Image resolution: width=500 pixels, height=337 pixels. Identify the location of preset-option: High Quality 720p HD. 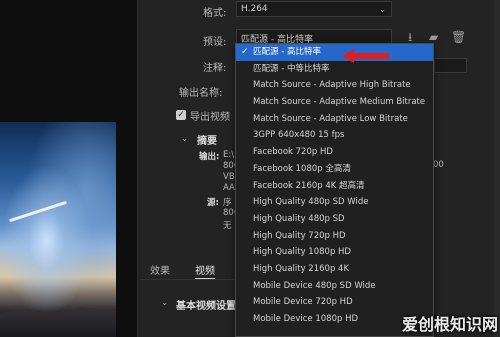
(334, 236).